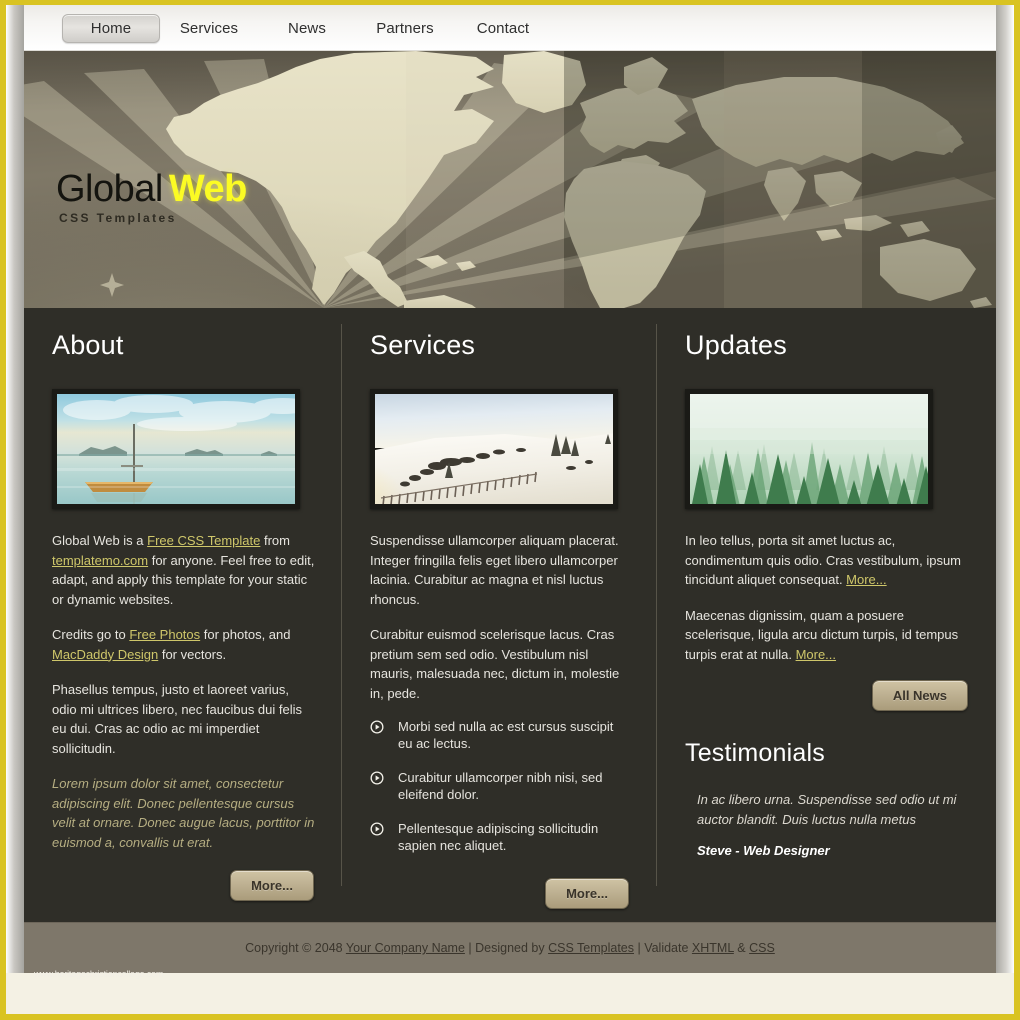  Describe the element at coordinates (209, 28) in the screenshot. I see `nav-item-services: Services` at that location.